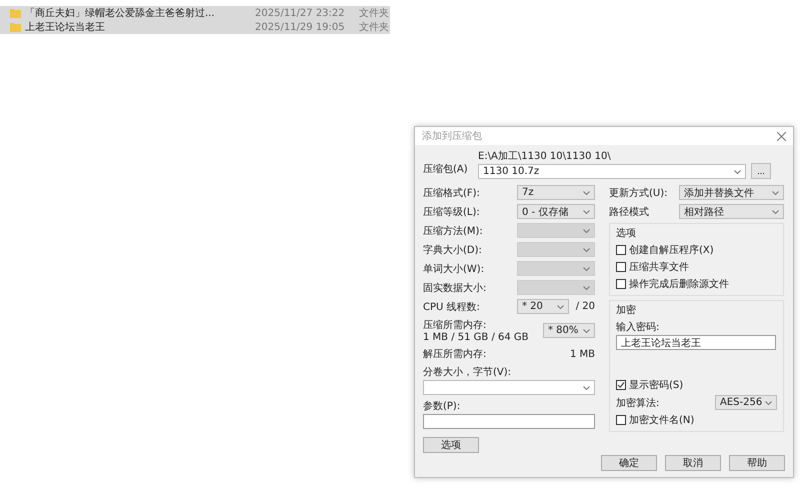 Image resolution: width=800 pixels, height=499 pixels. I want to click on decompress-memory-value: 1 MB, so click(582, 354).